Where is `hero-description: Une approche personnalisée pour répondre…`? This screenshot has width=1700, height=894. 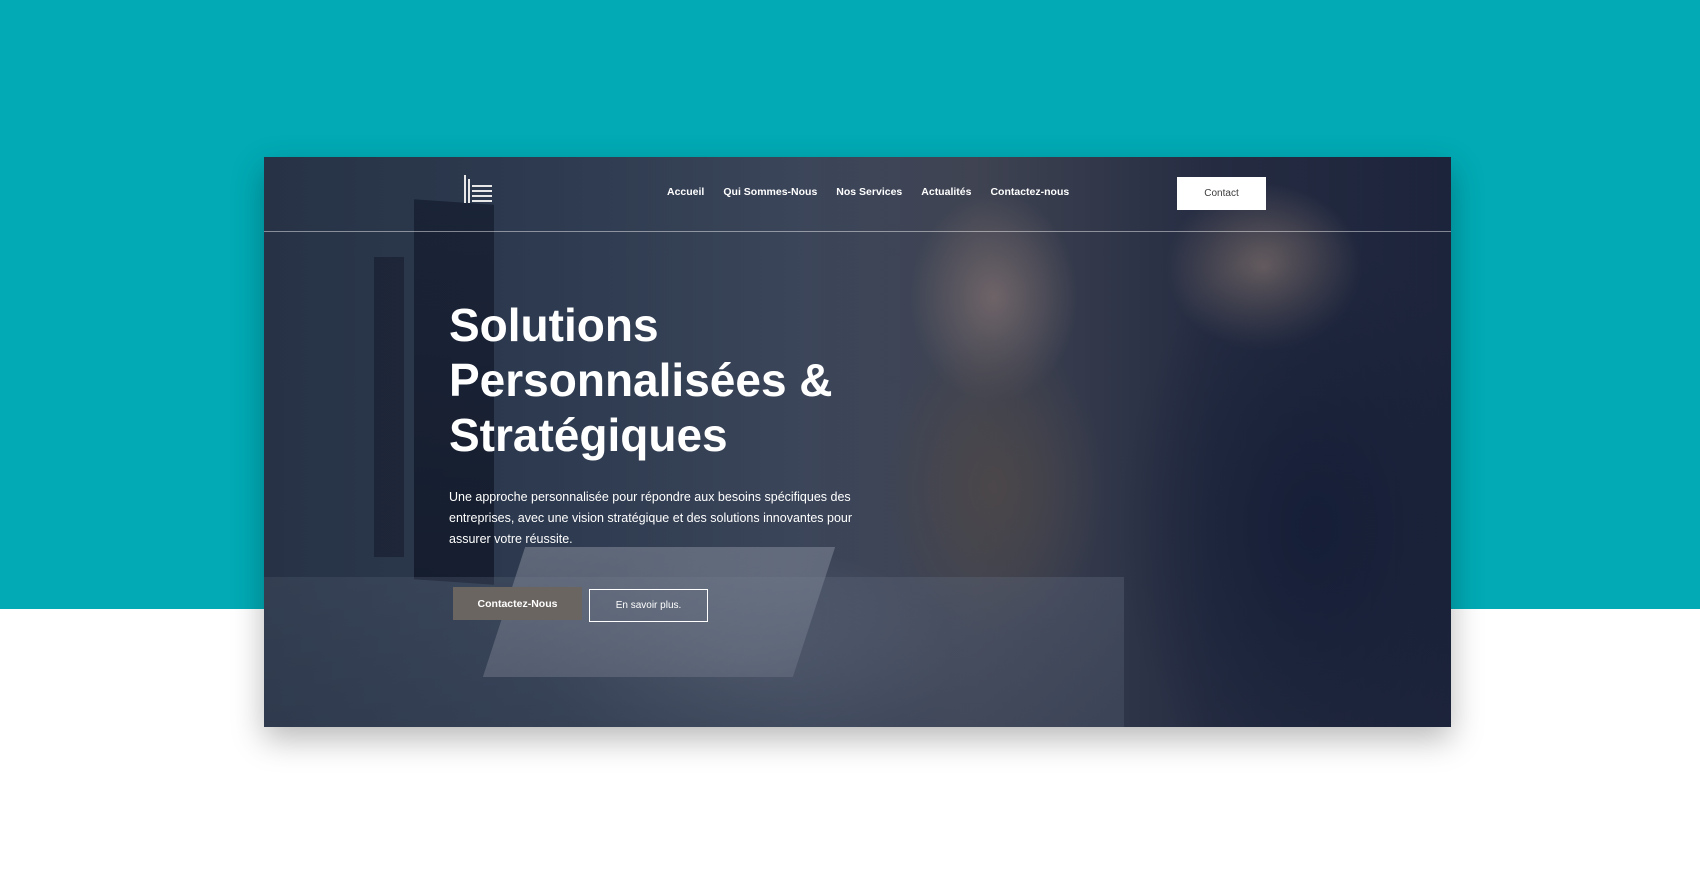
hero-description: Une approche personnalisée pour répondre… is located at coordinates (651, 518).